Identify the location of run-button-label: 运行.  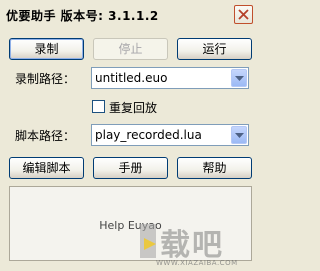
(214, 49).